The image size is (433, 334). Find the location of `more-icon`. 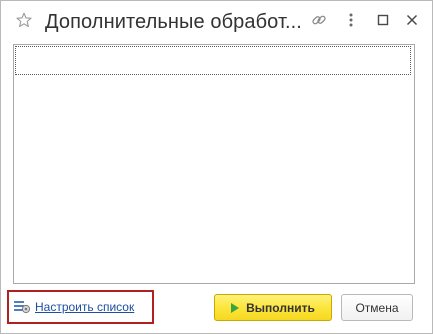

more-icon is located at coordinates (351, 20).